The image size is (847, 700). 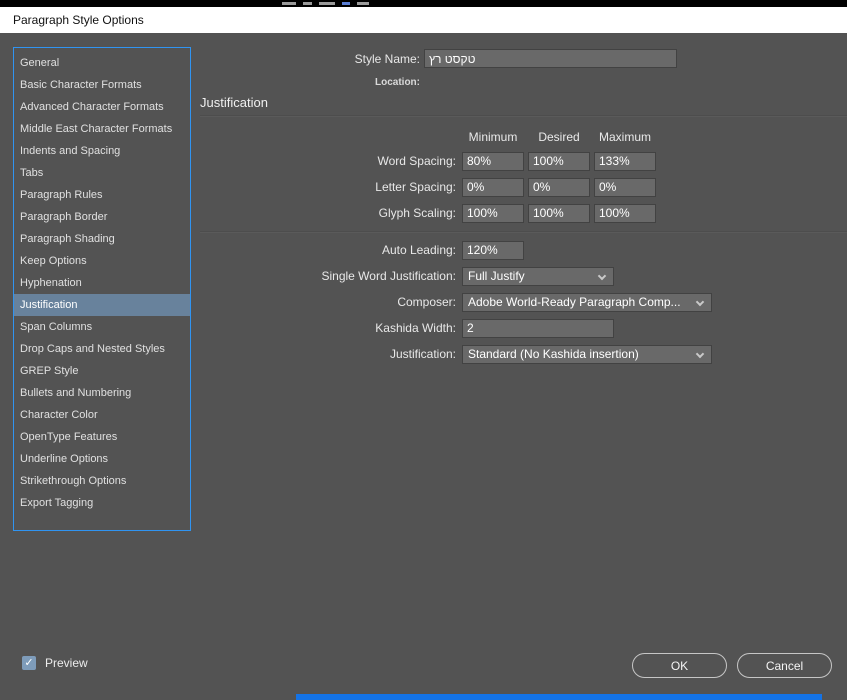 I want to click on sidebar-item-paragraph-border: Paragraph Border, so click(x=102, y=217).